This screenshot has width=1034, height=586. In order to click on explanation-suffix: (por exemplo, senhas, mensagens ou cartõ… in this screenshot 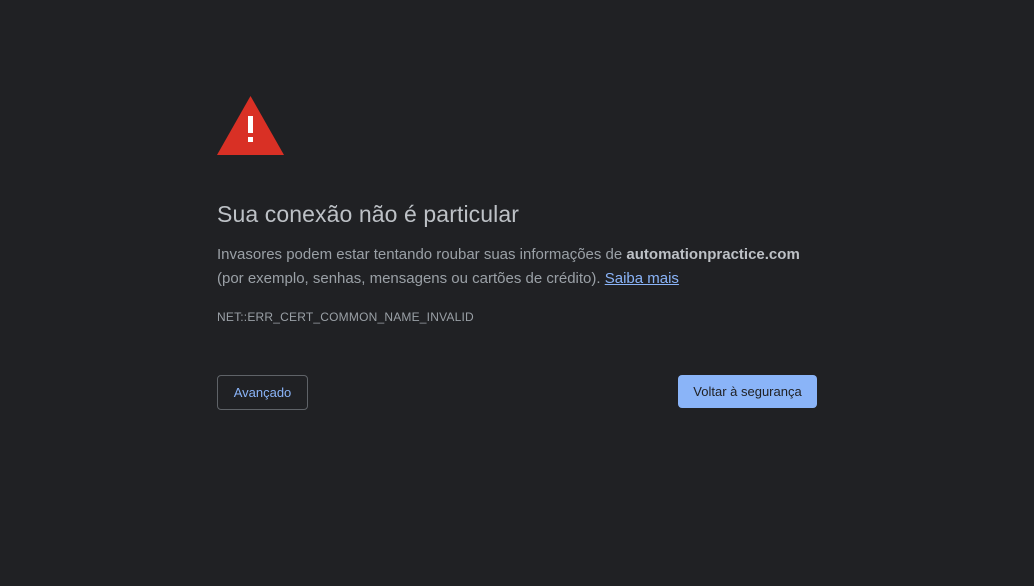, I will do `click(411, 278)`.